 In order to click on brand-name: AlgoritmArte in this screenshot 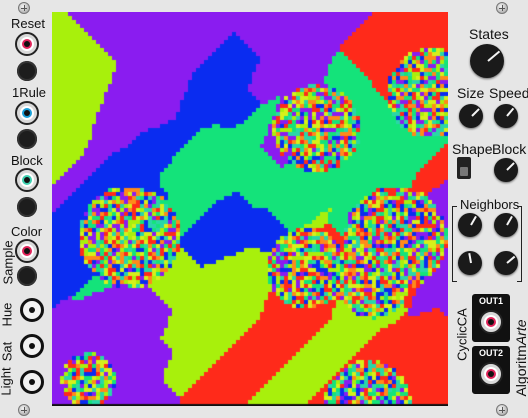, I will do `click(520, 358)`.